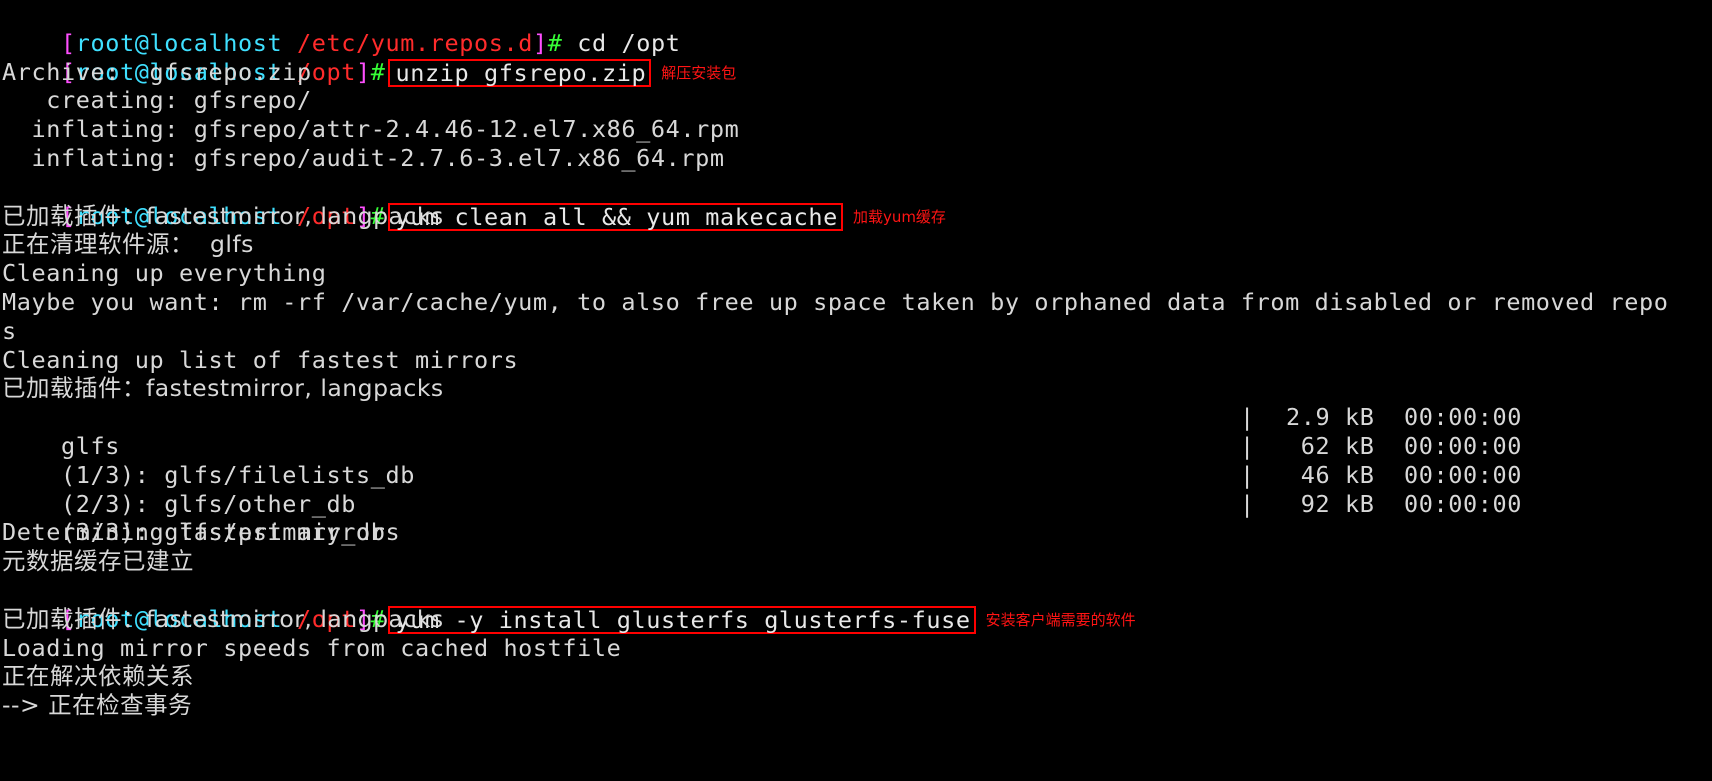 The width and height of the screenshot is (1712, 781). Describe the element at coordinates (856, 431) in the screenshot. I see `repo-download-row: glfs | 2.9 kB 00:00:00` at that location.